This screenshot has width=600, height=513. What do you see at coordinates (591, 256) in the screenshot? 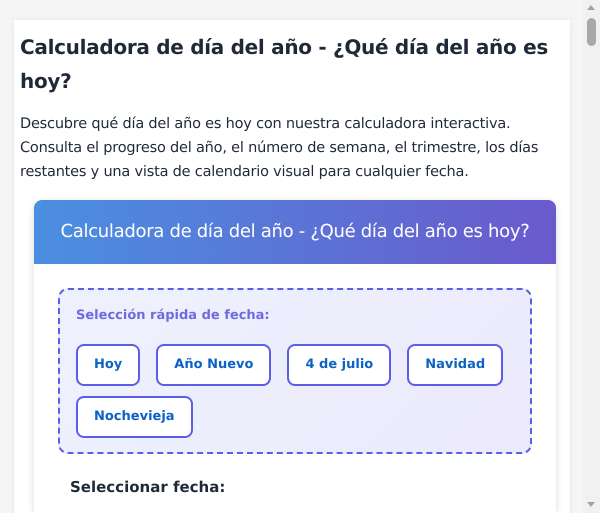
I see `scrollbar-drawing` at bounding box center [591, 256].